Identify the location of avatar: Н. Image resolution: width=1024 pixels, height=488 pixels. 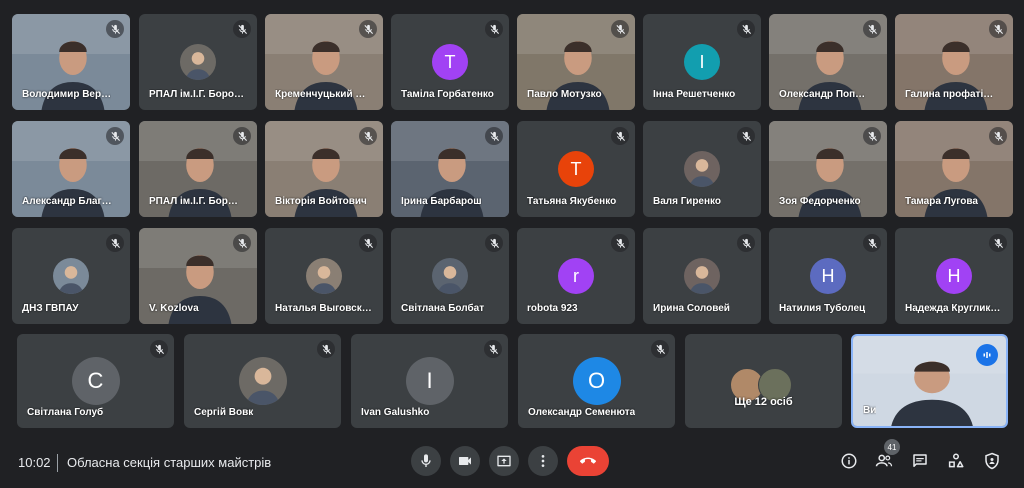
(954, 276).